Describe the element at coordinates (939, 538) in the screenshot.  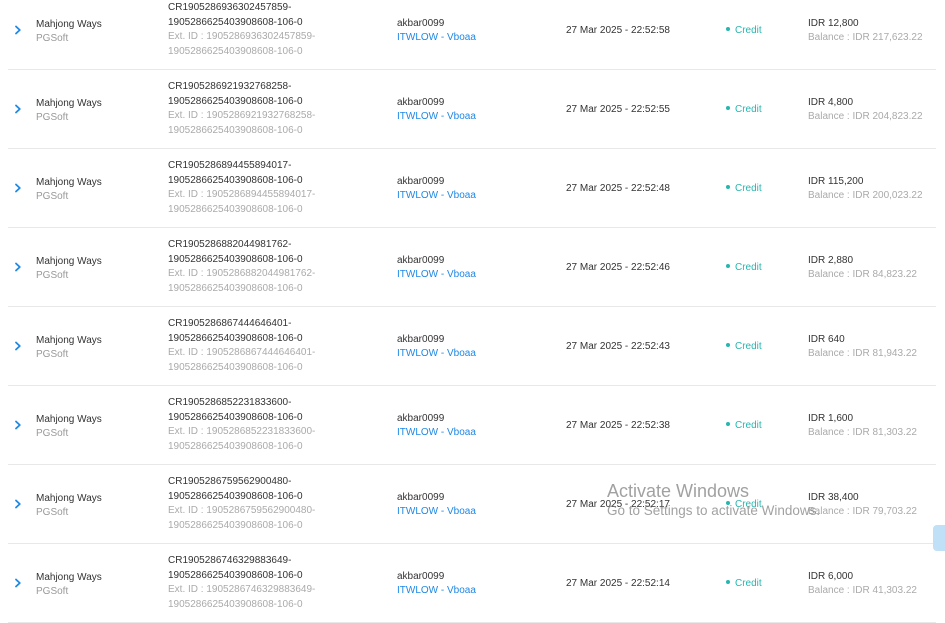
I see `scroll-top-button` at that location.